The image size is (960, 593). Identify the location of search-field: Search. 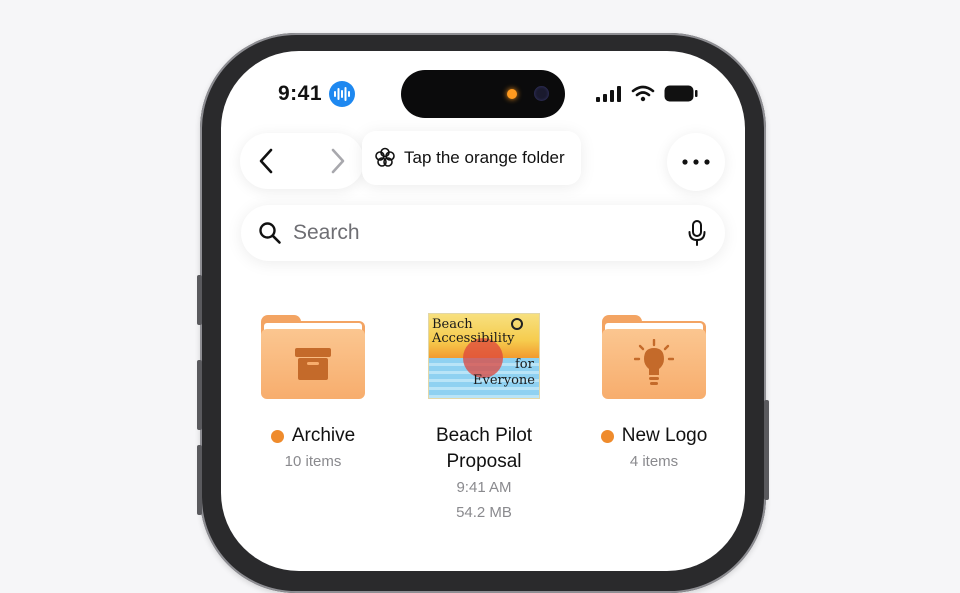
(483, 233).